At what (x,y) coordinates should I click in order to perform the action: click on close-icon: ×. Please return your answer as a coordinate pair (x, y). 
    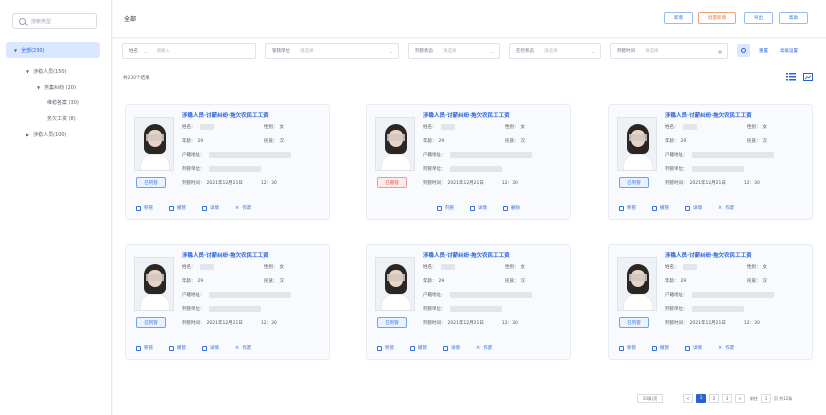
    Looking at the image, I should click on (237, 208).